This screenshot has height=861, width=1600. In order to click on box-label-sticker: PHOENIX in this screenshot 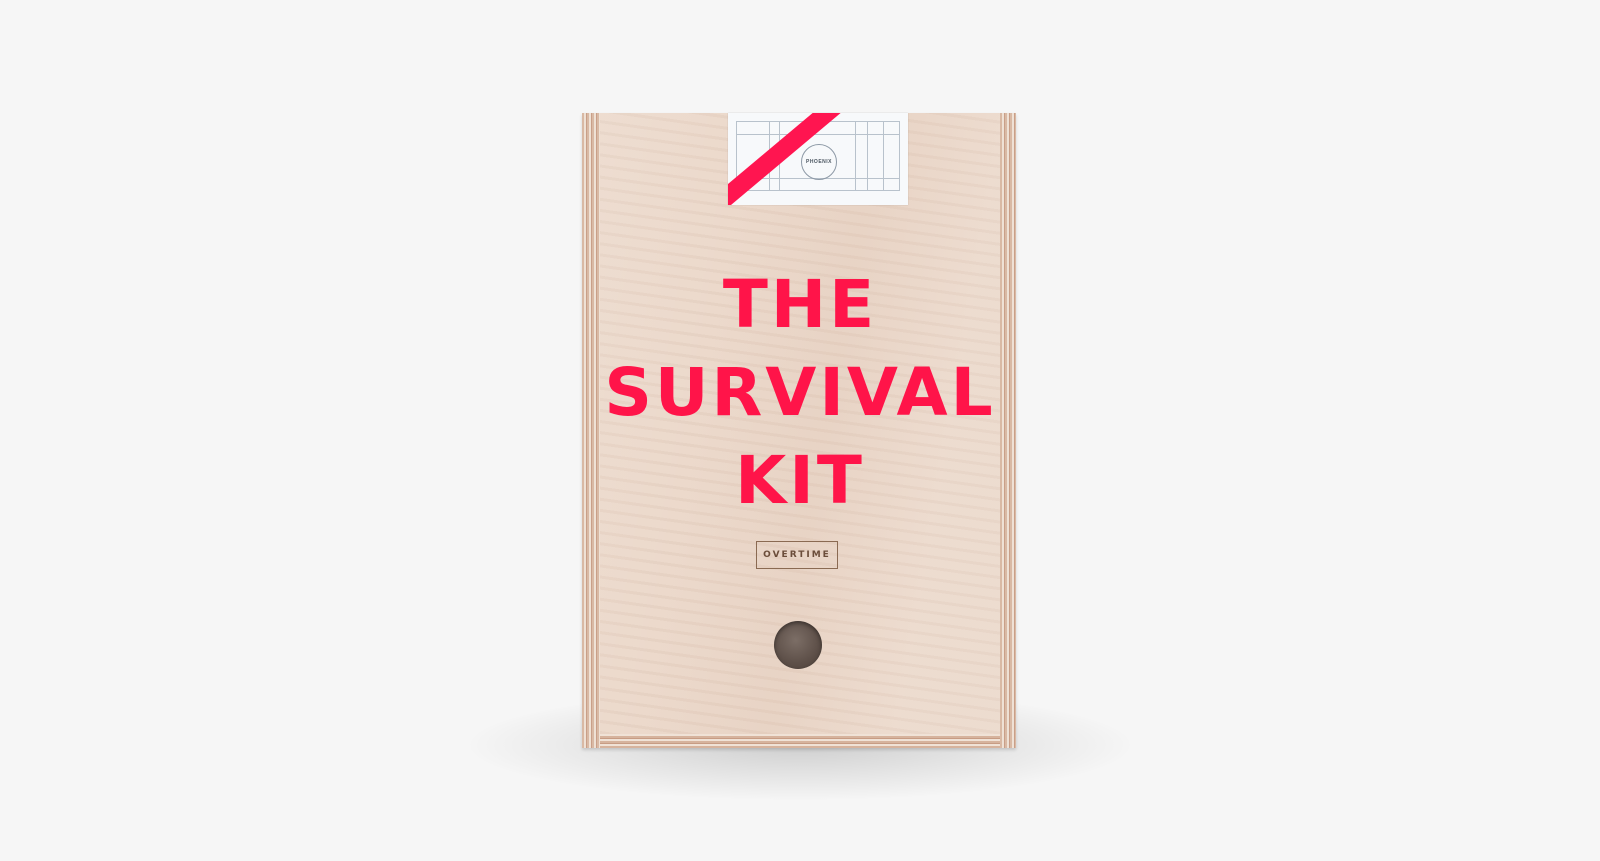, I will do `click(818, 159)`.